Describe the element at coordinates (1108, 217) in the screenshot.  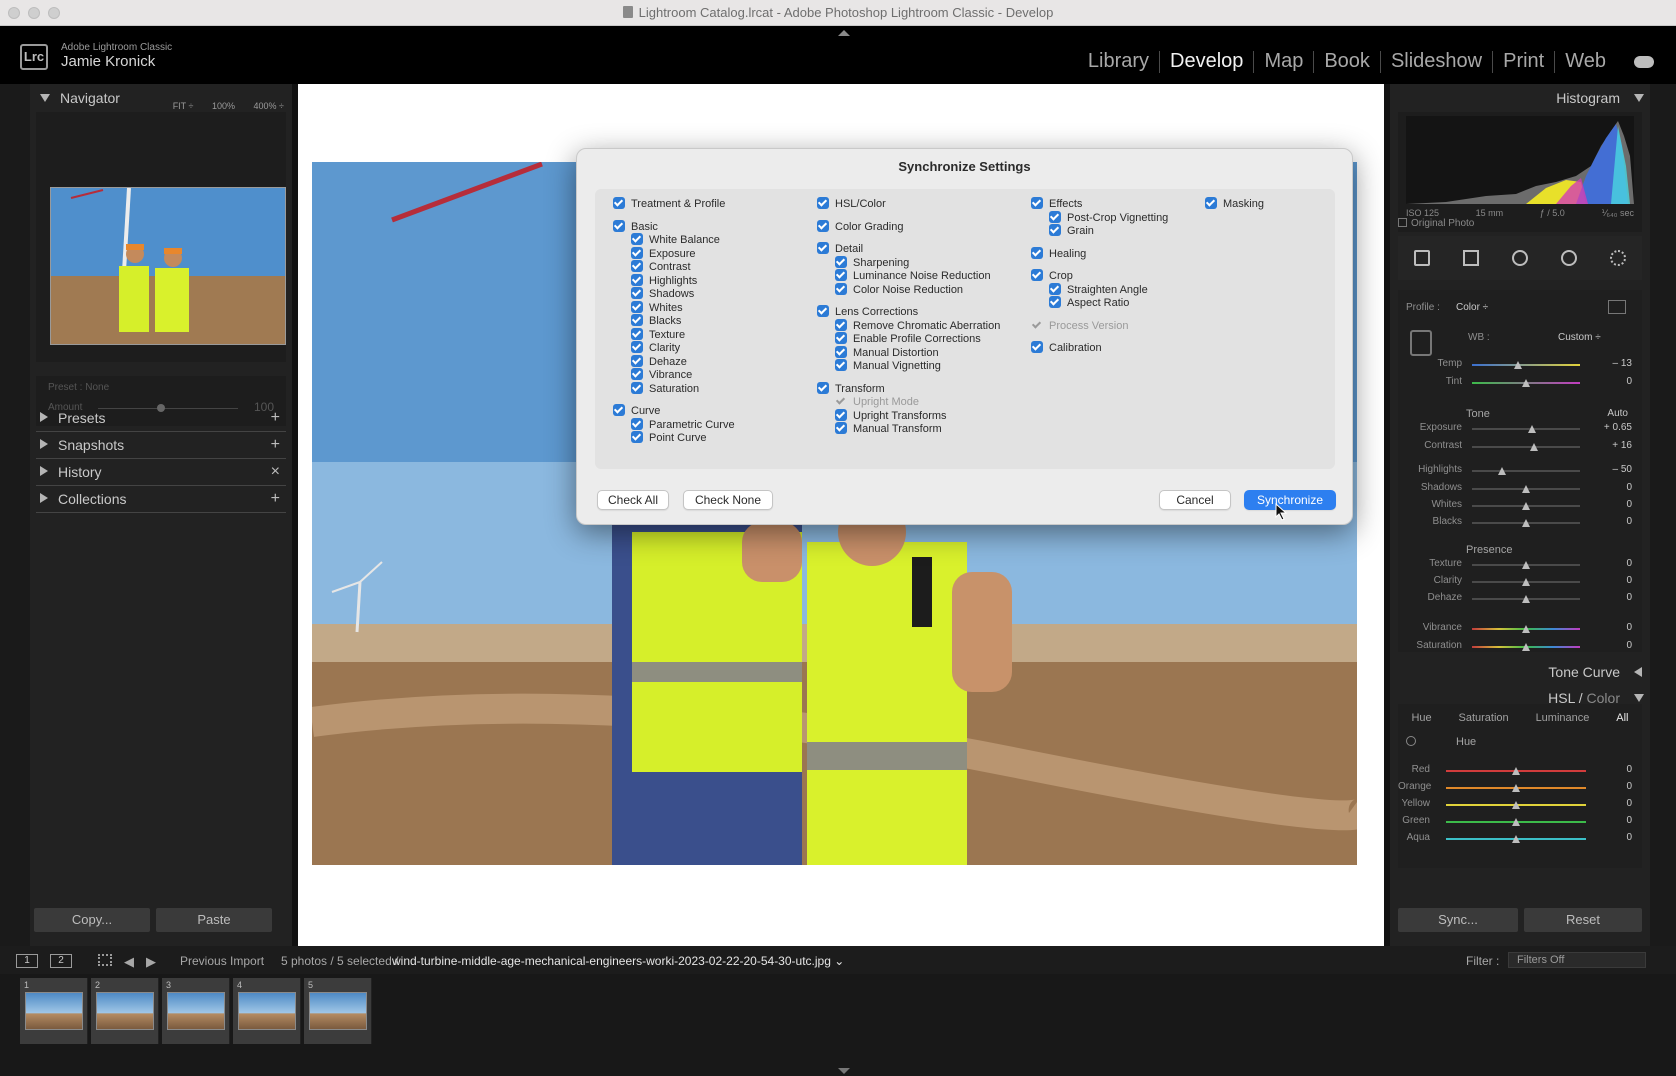
I see `option-post-crop-vignetting: Post-Crop Vignetting` at that location.